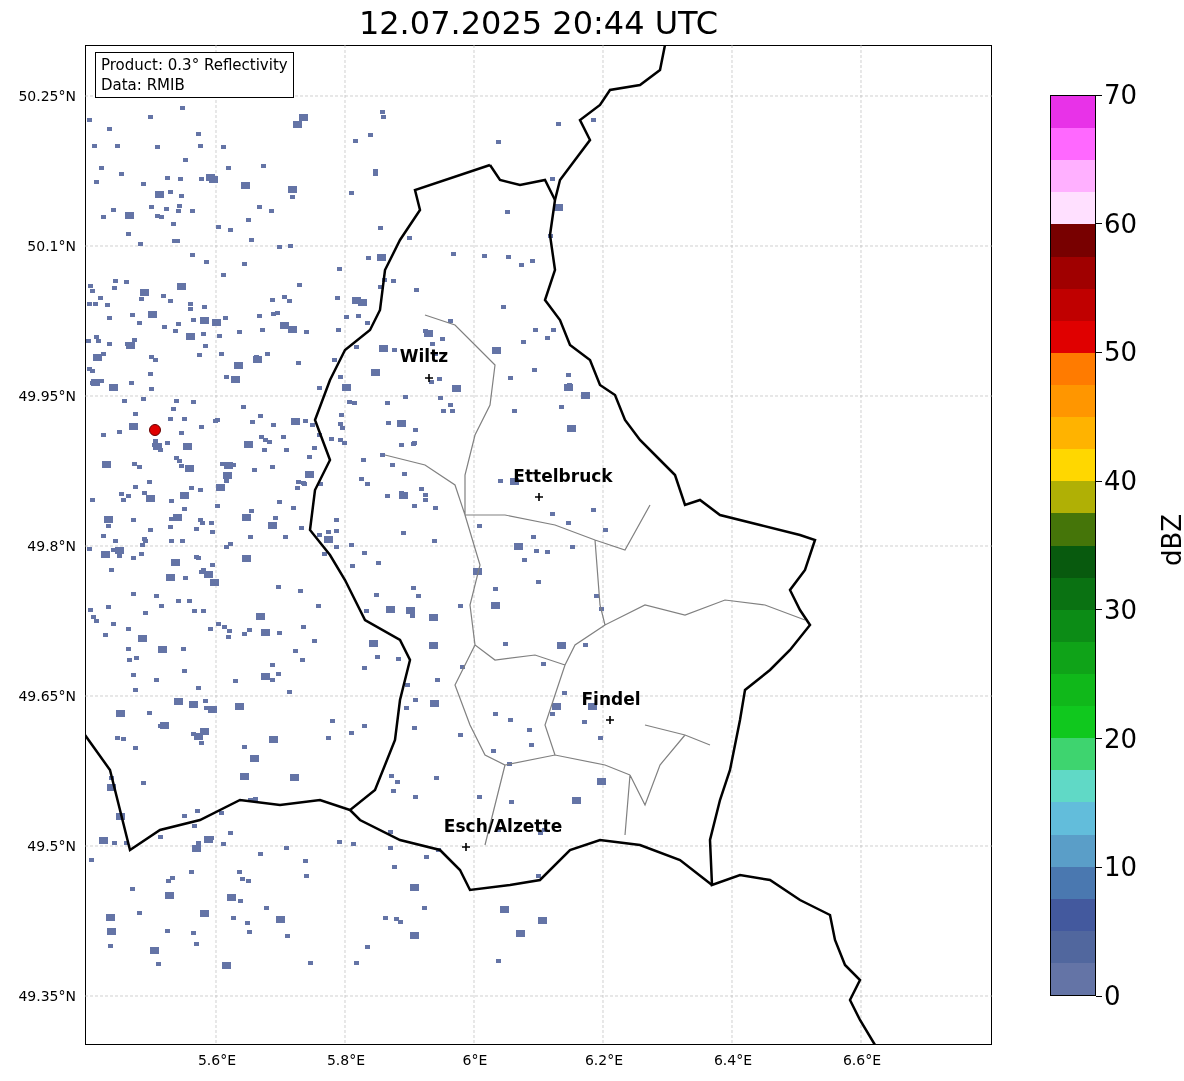 The height and width of the screenshot is (1081, 1184). What do you see at coordinates (47, 696) in the screenshot?
I see `latitude-label: 49.65°N` at bounding box center [47, 696].